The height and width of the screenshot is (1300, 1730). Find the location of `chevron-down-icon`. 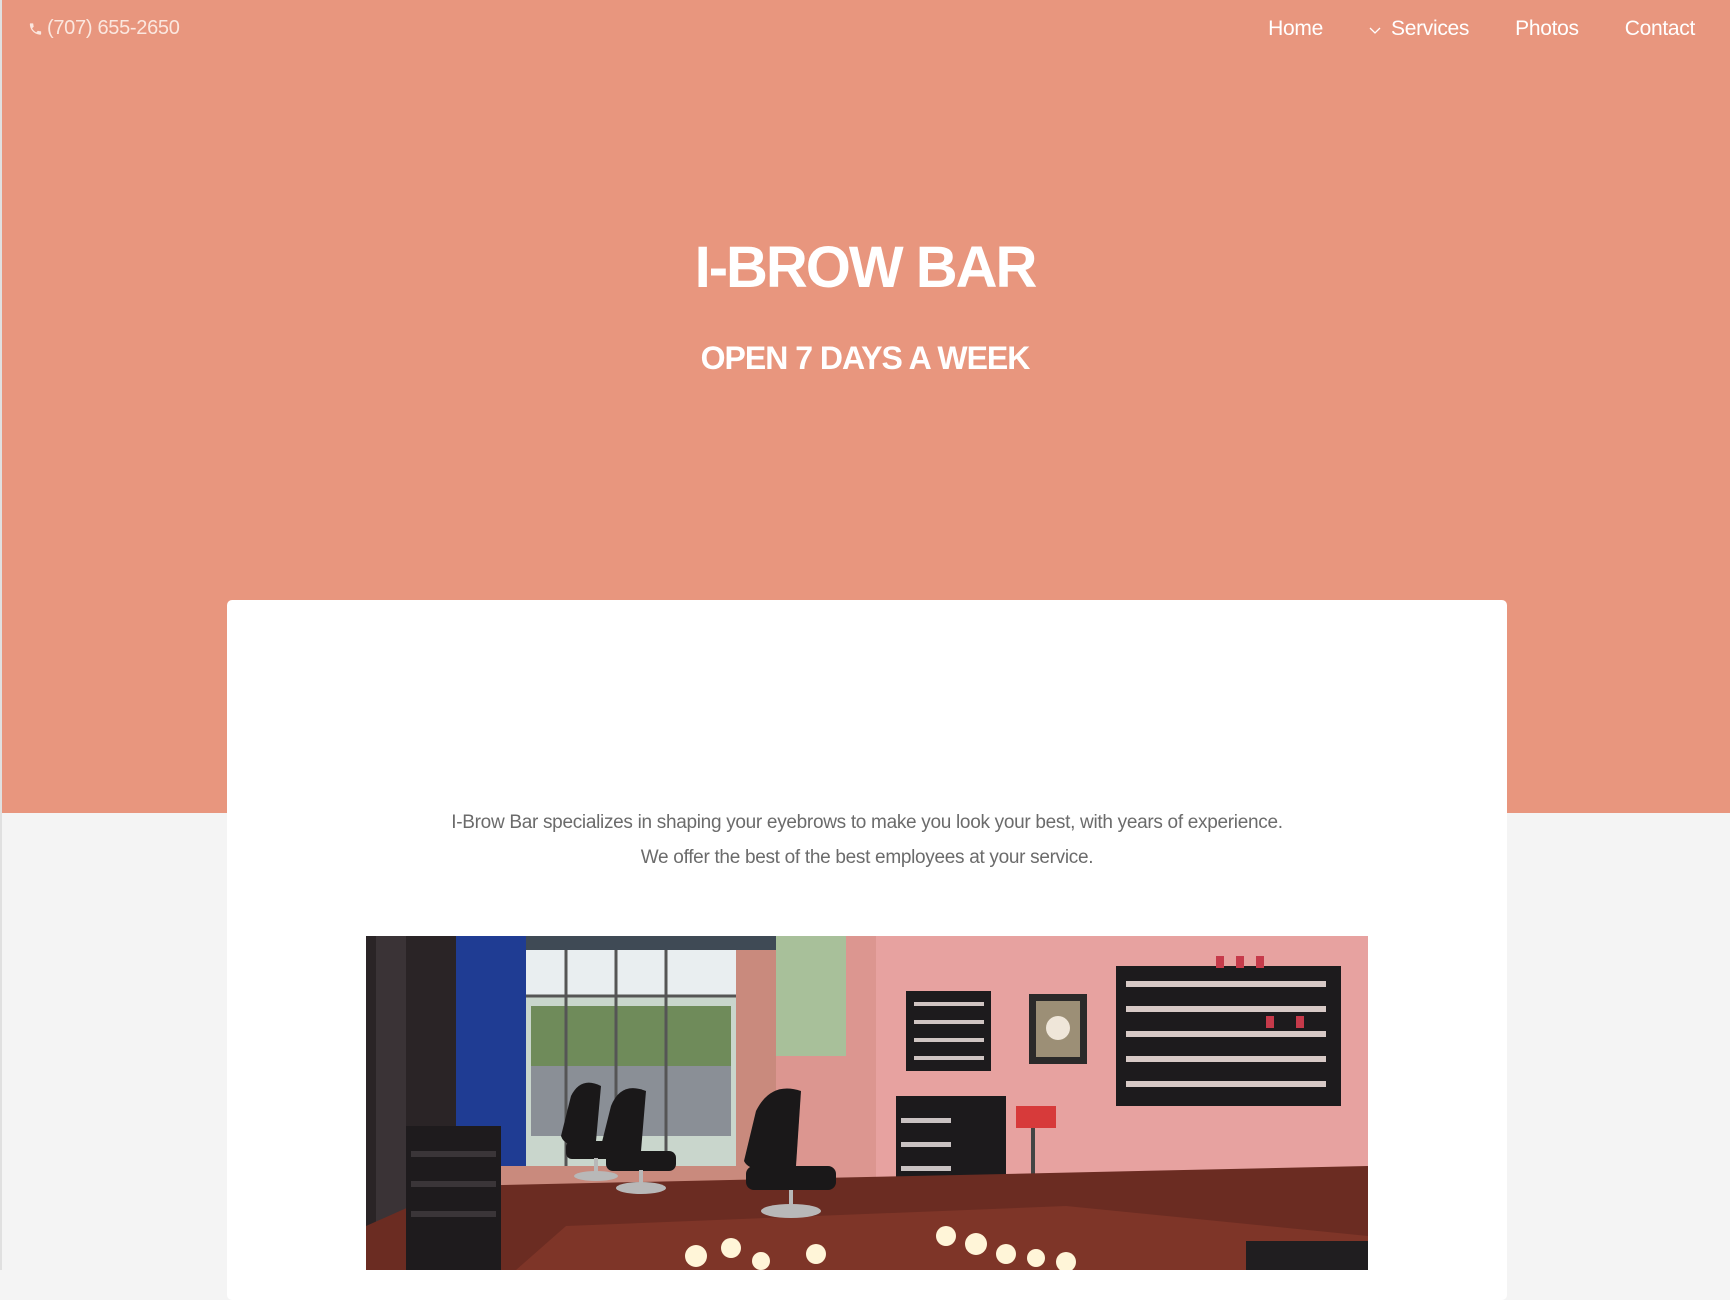

chevron-down-icon is located at coordinates (1375, 29).